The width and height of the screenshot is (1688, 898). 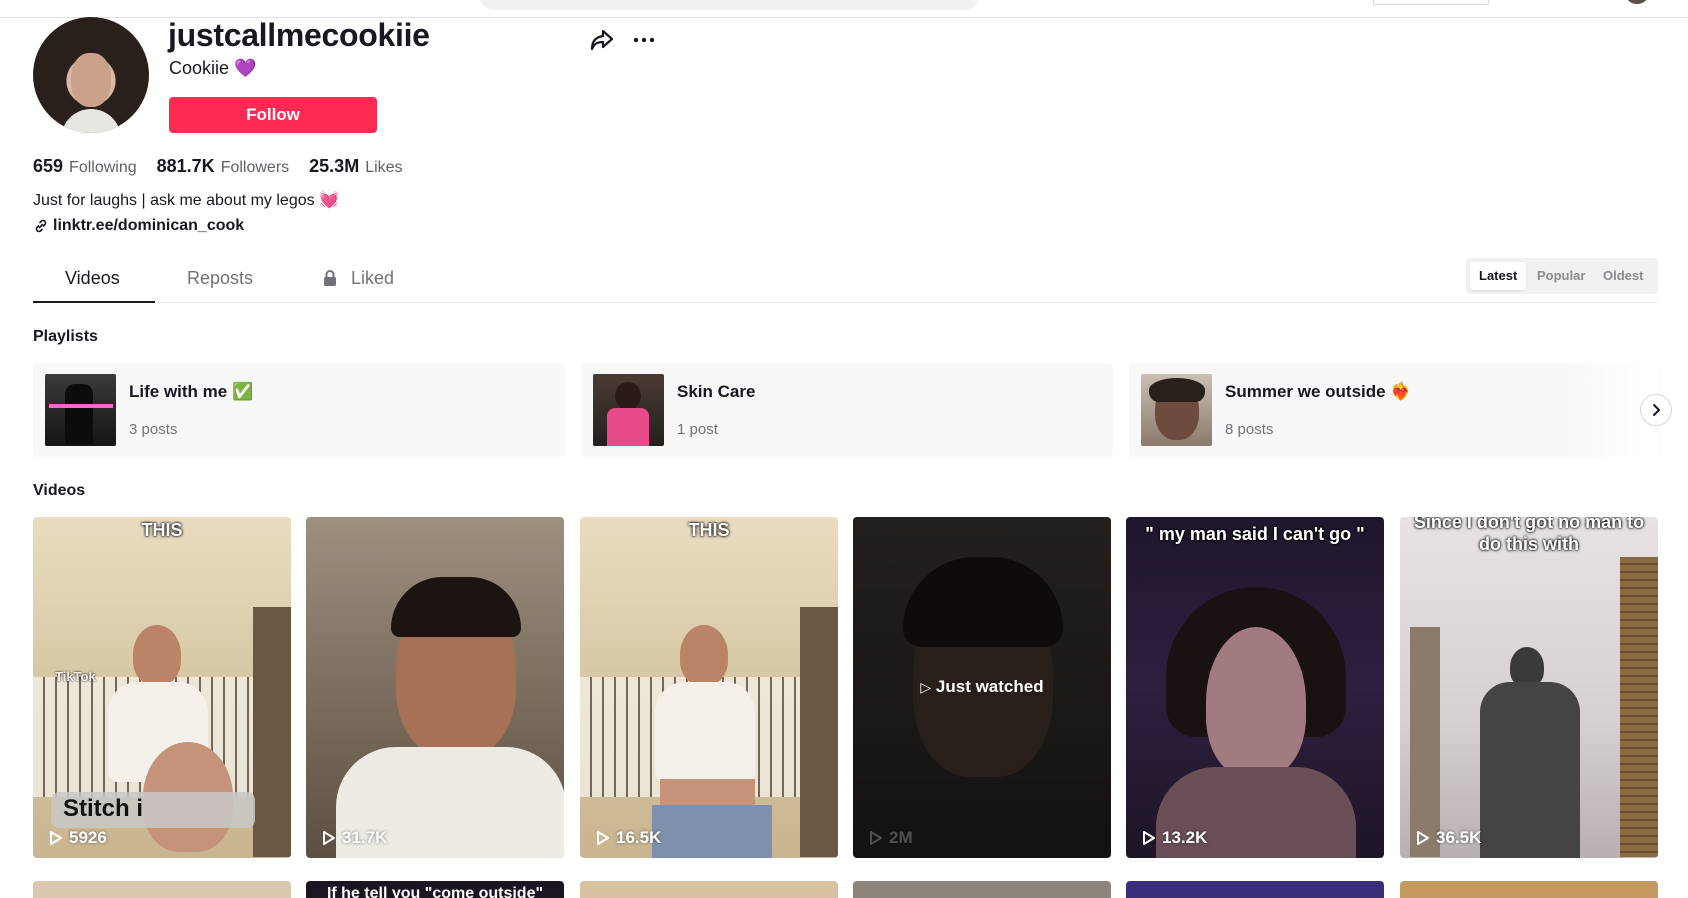 What do you see at coordinates (92, 278) in the screenshot?
I see `tab-videos: Videos` at bounding box center [92, 278].